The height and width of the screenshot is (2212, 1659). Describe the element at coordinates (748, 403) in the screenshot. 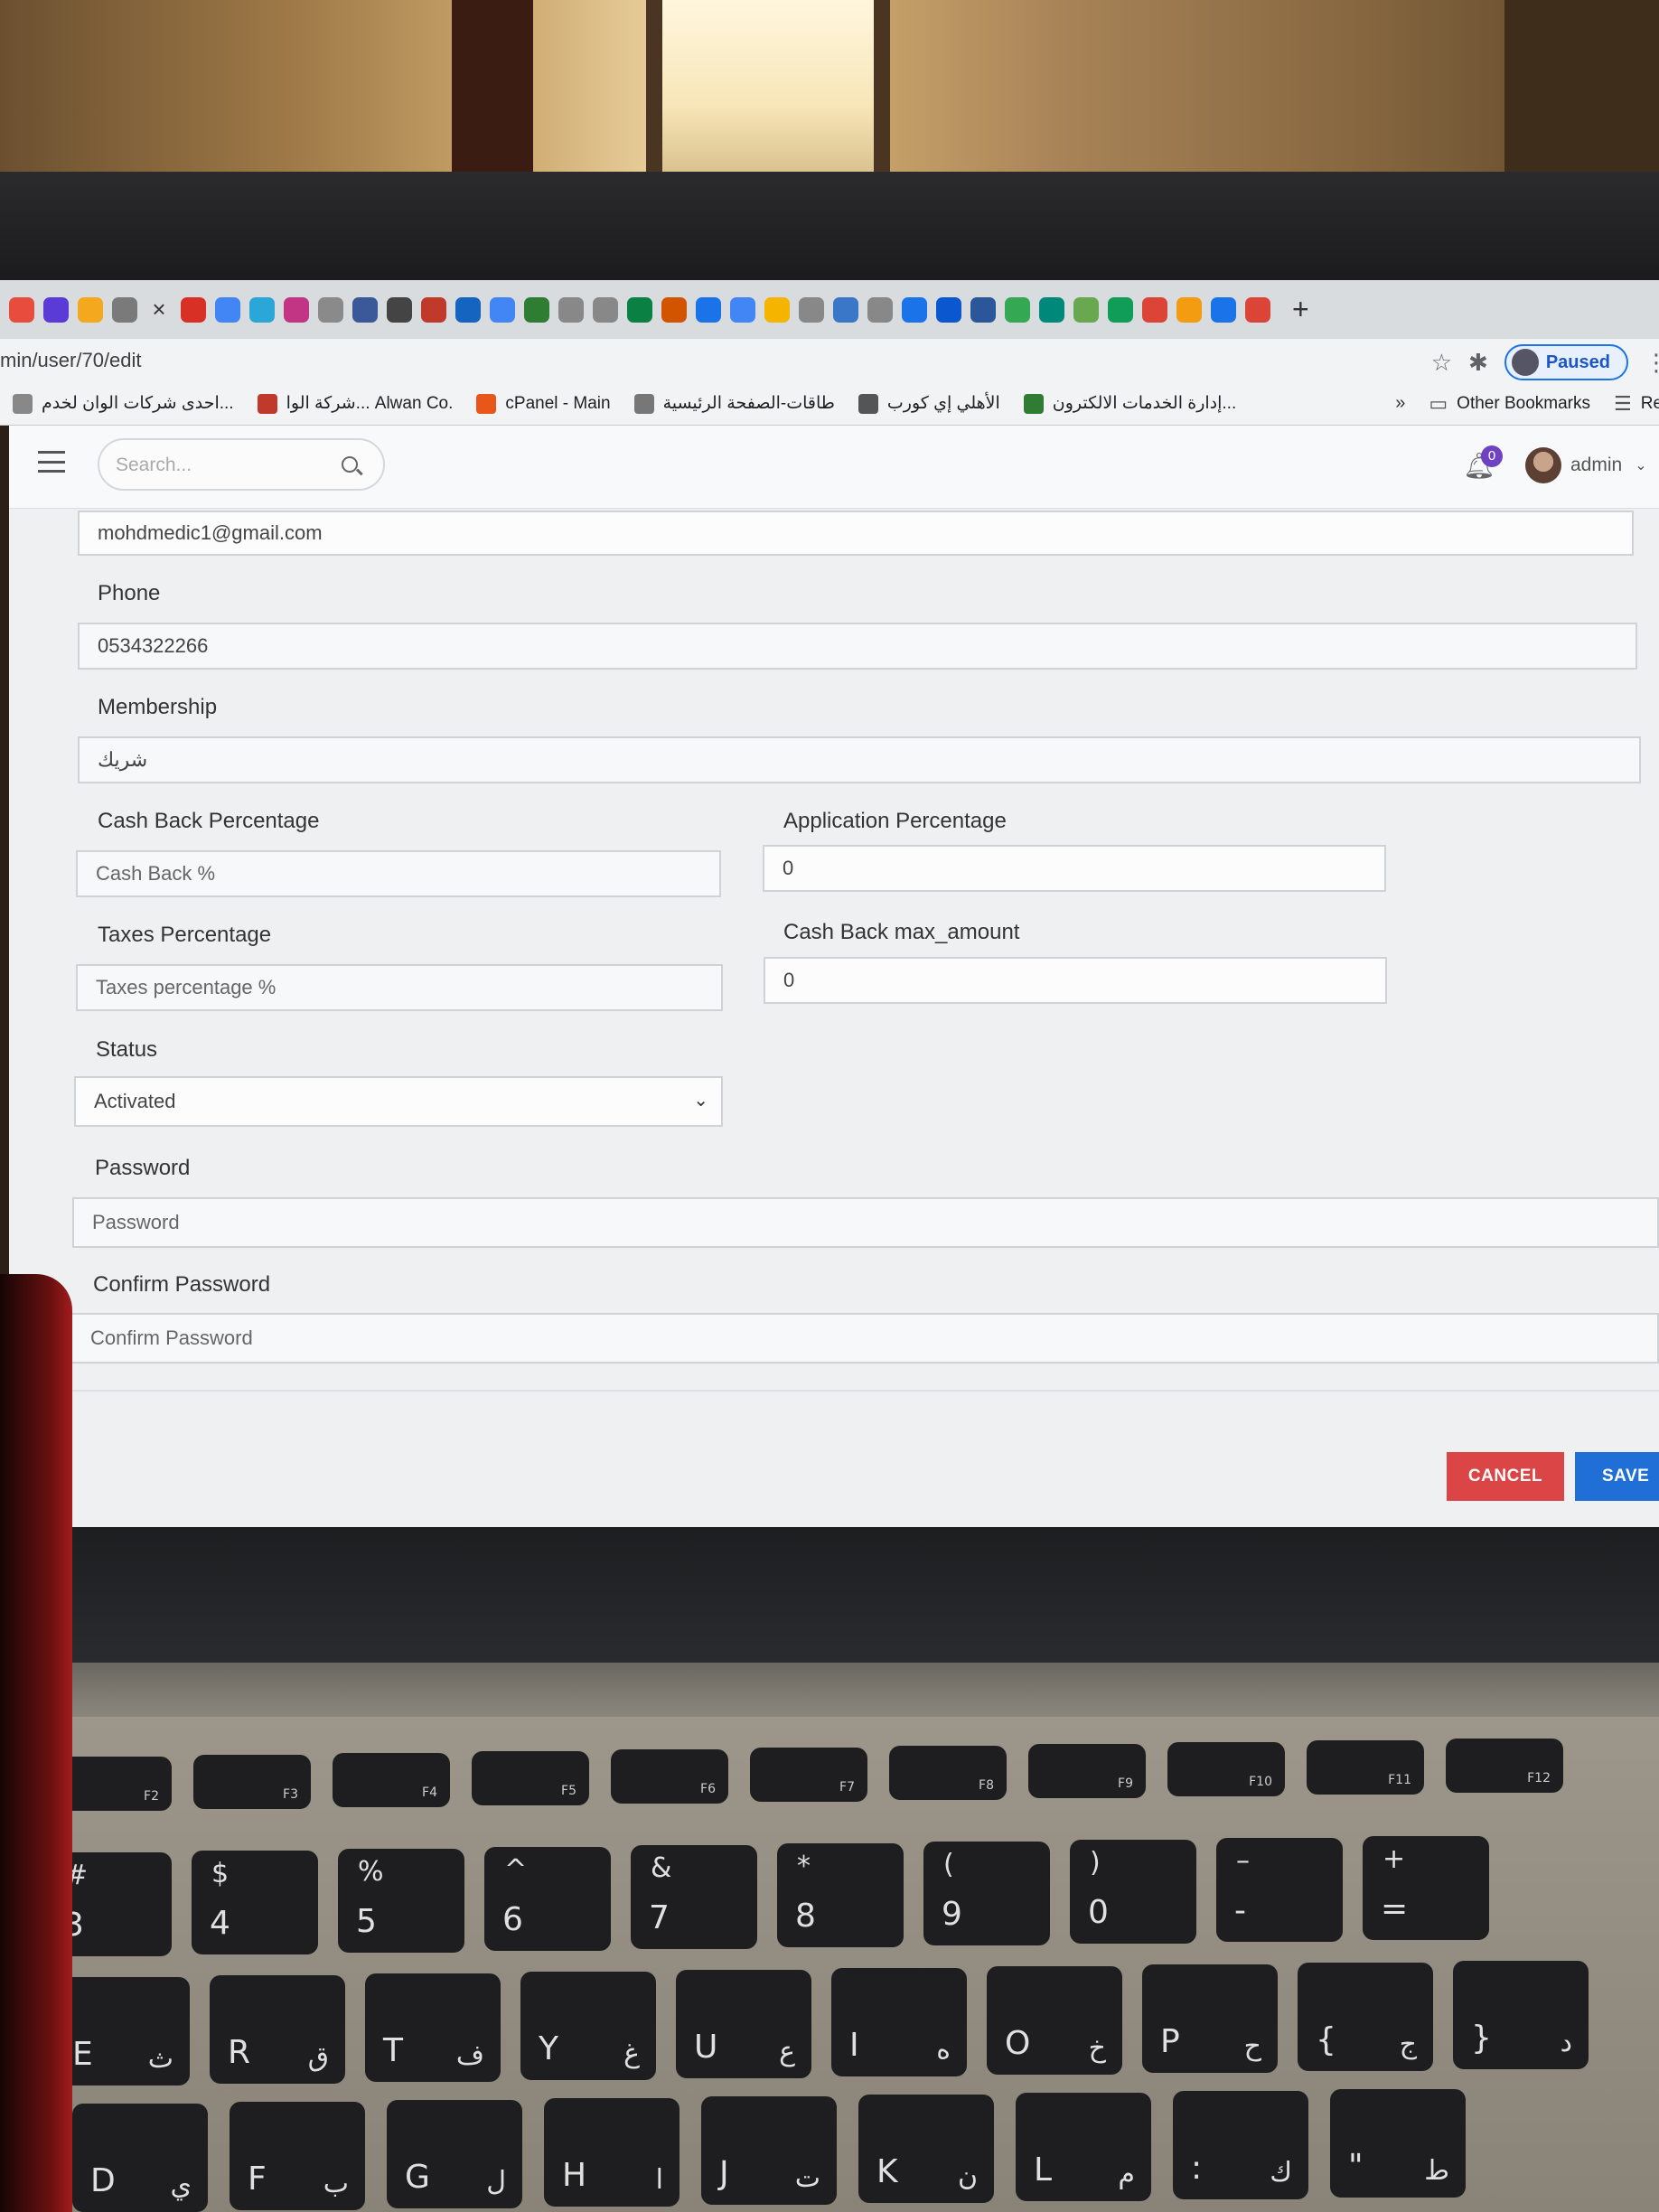

I see `bookmark-label: طاقات-الصفحة الرئيسية` at that location.